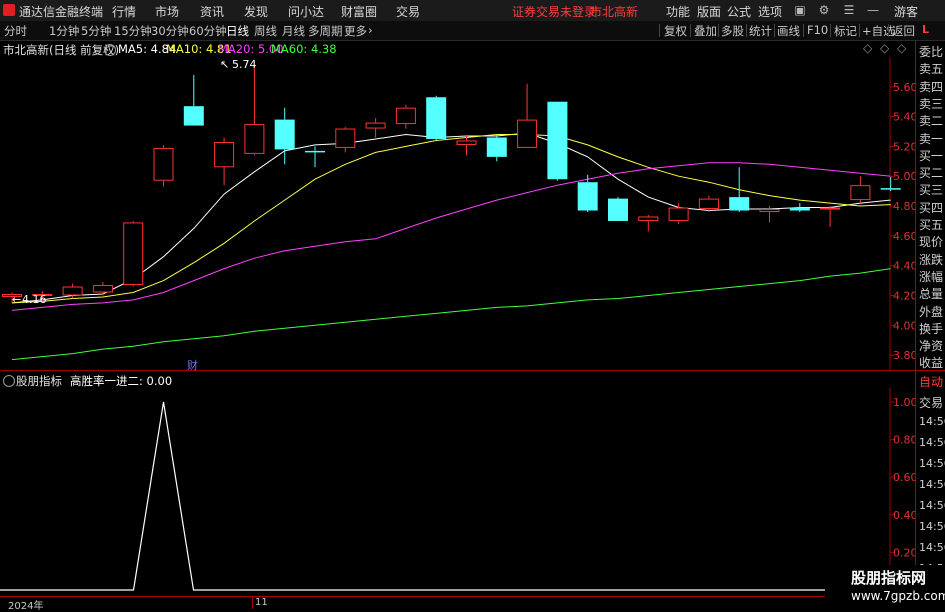  What do you see at coordinates (770, 11) in the screenshot?
I see `menu-options: 选项` at bounding box center [770, 11].